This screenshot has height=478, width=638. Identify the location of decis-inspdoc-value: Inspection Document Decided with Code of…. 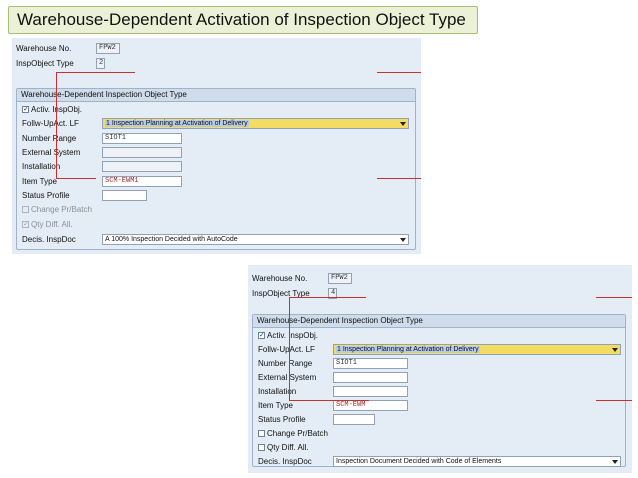
(419, 461).